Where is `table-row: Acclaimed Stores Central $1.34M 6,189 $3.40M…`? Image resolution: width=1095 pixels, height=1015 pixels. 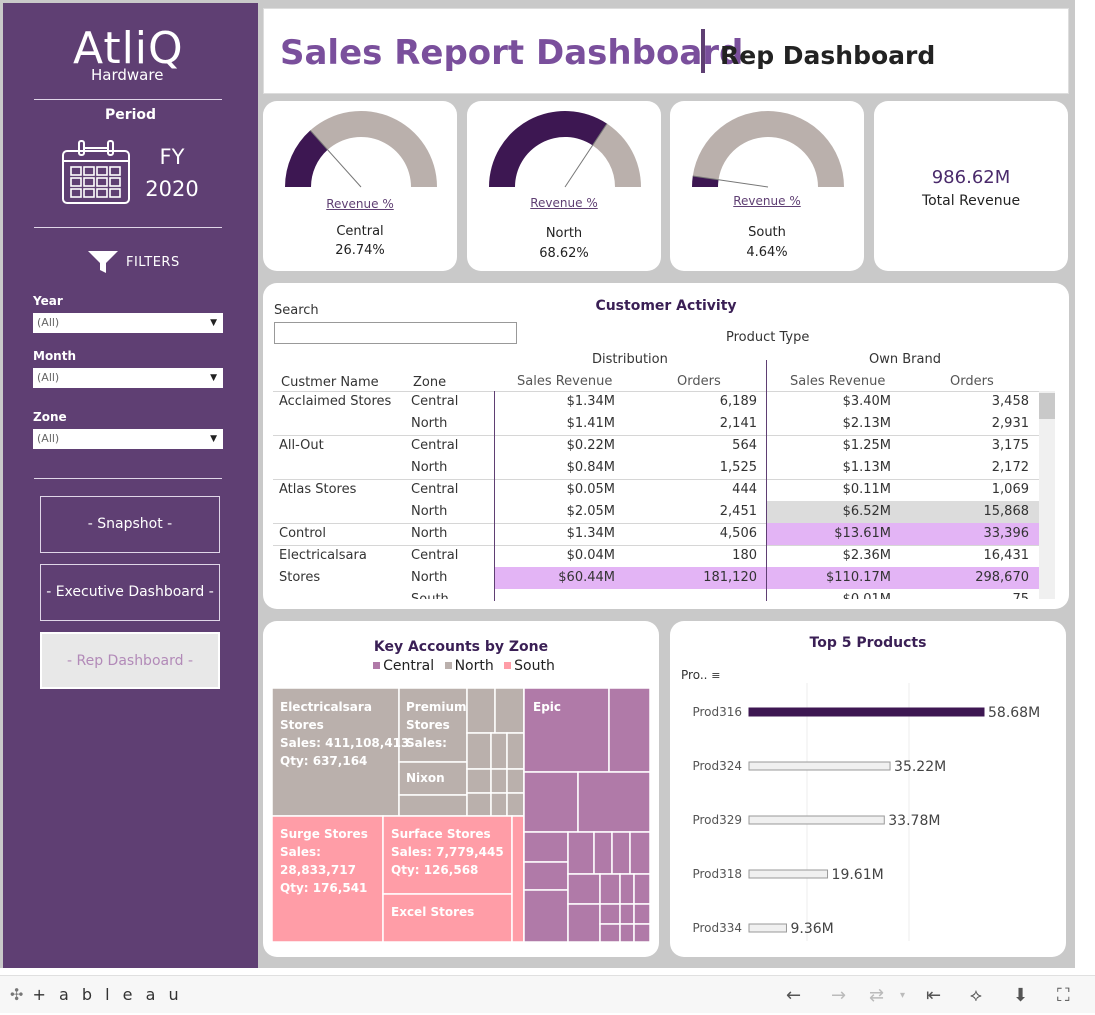 table-row: Acclaimed Stores Central $1.34M 6,189 $3.40M… is located at coordinates (660, 402).